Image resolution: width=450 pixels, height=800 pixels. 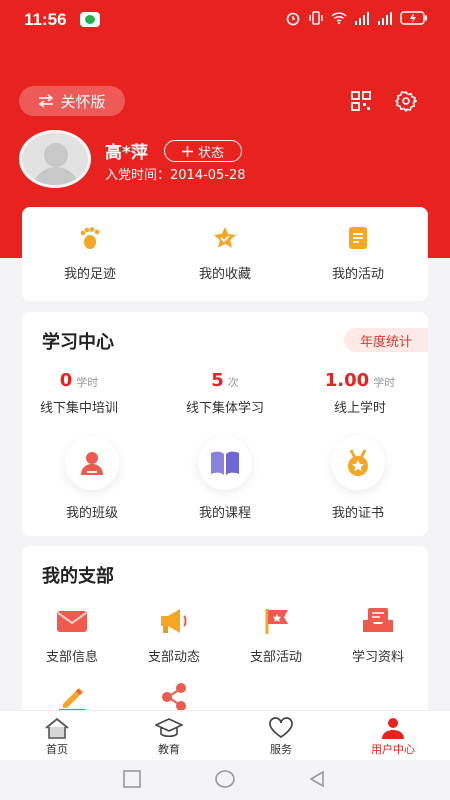 I want to click on recent-apps-icon, so click(x=132, y=779).